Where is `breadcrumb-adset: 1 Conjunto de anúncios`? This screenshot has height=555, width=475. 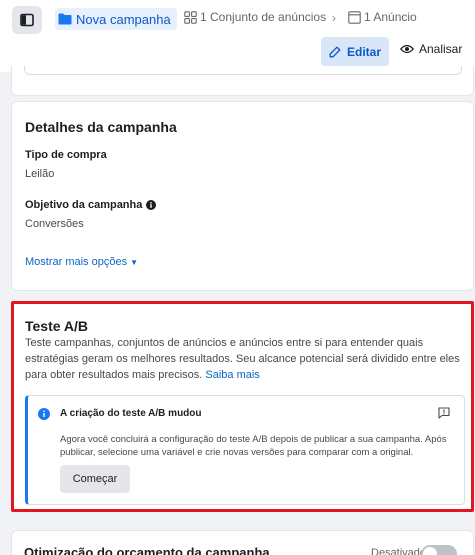
breadcrumb-adset: 1 Conjunto de anúncios is located at coordinates (255, 17).